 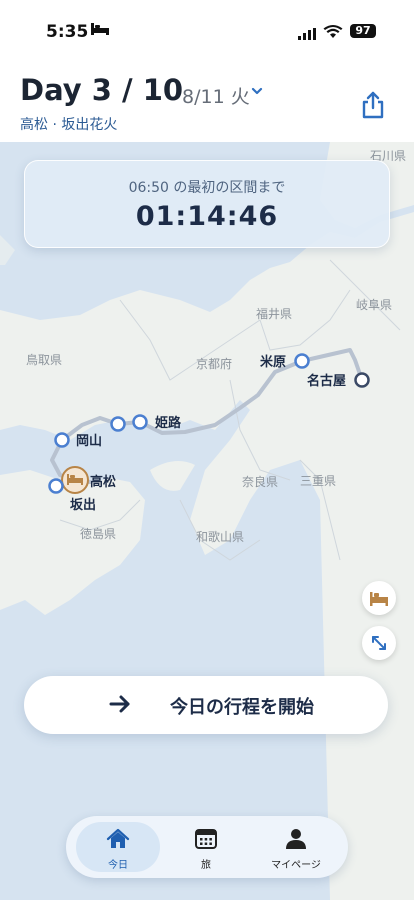 What do you see at coordinates (214, 363) in the screenshot?
I see `region-label-kyoto: 京都府` at bounding box center [214, 363].